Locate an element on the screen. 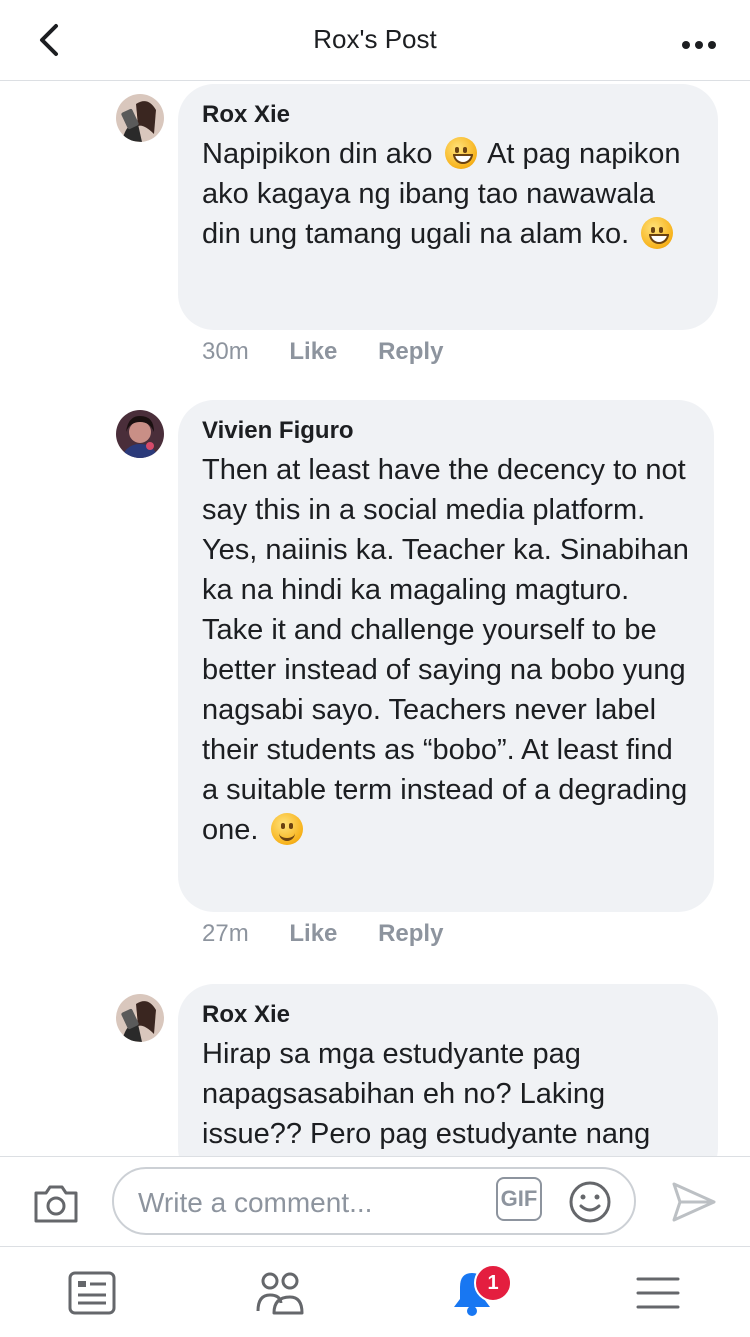 This screenshot has height=1337, width=750. bottom-navigation is located at coordinates (375, 1291).